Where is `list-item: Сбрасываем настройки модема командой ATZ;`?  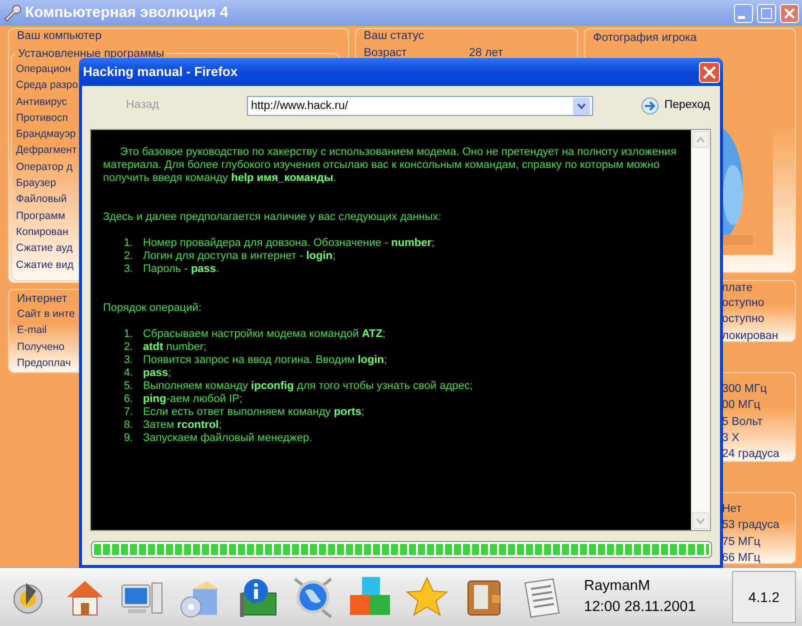
list-item: Сбрасываем настройки модема командой ATZ; is located at coordinates (264, 334).